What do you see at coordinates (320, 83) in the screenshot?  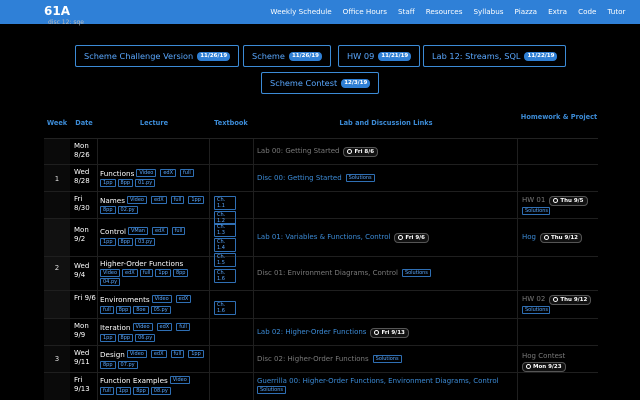 I see `assignment-button: Scheme Contest 12/3/19` at bounding box center [320, 83].